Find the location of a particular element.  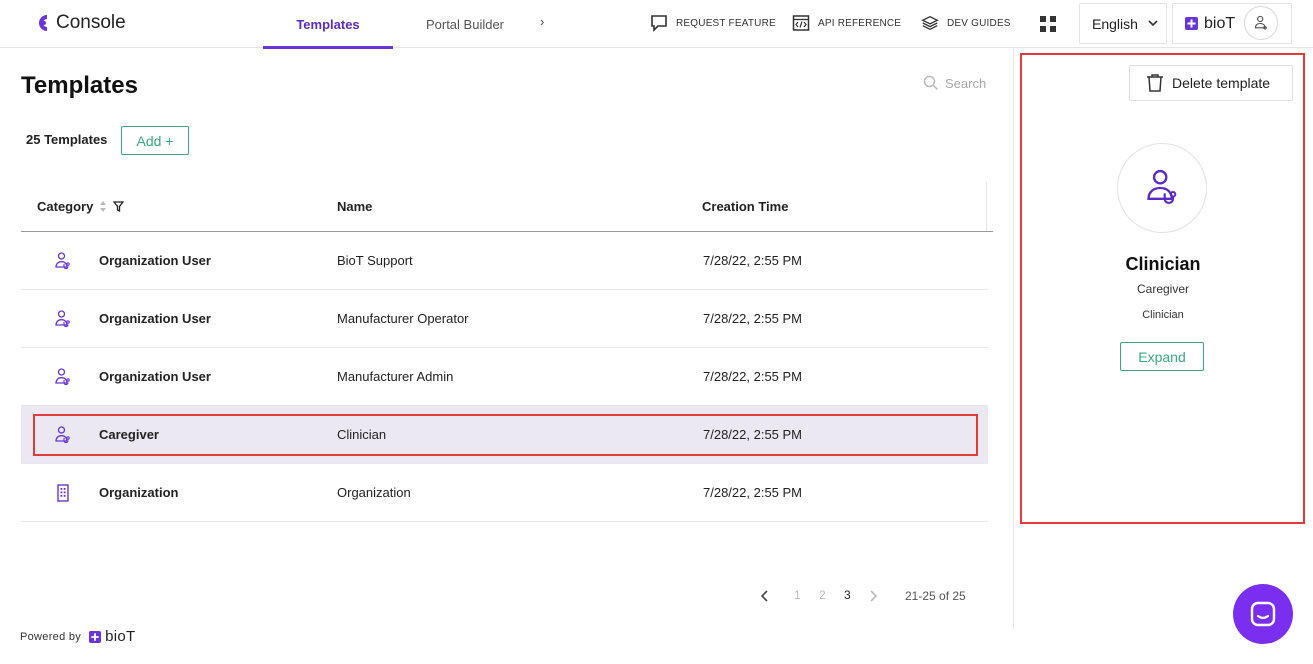

row-category: Organization is located at coordinates (139, 492).